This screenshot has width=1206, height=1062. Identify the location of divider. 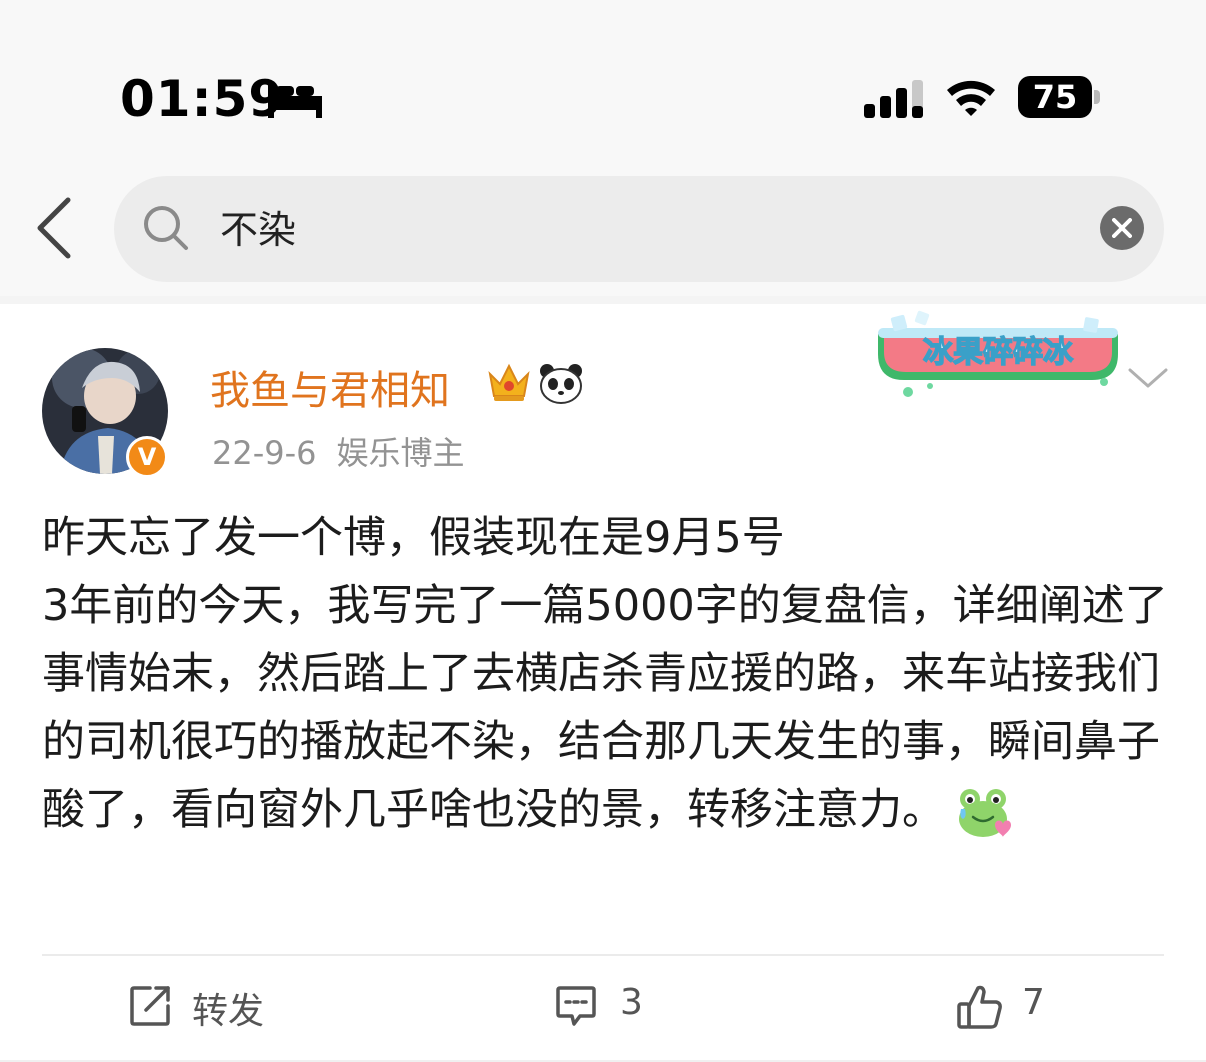
(603, 955).